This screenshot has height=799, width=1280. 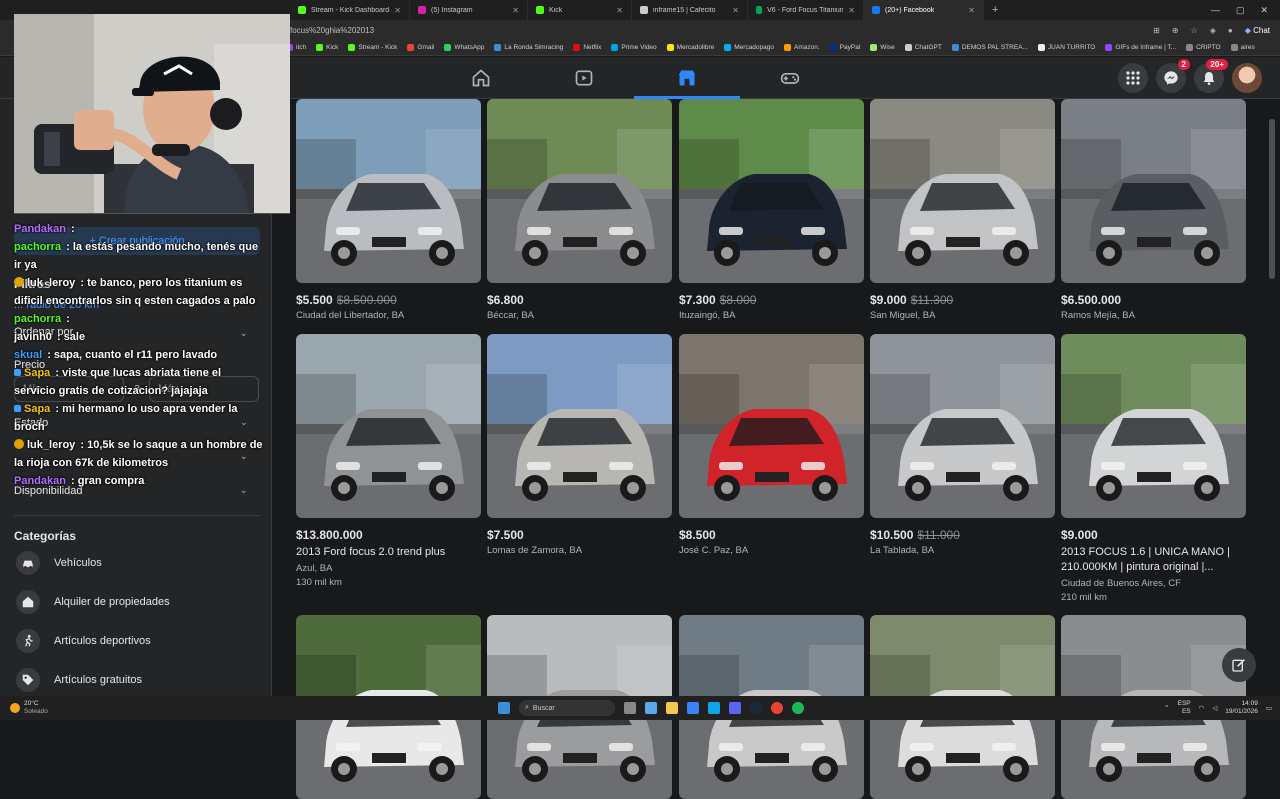 I want to click on menu-grid-button, so click(x=1133, y=78).